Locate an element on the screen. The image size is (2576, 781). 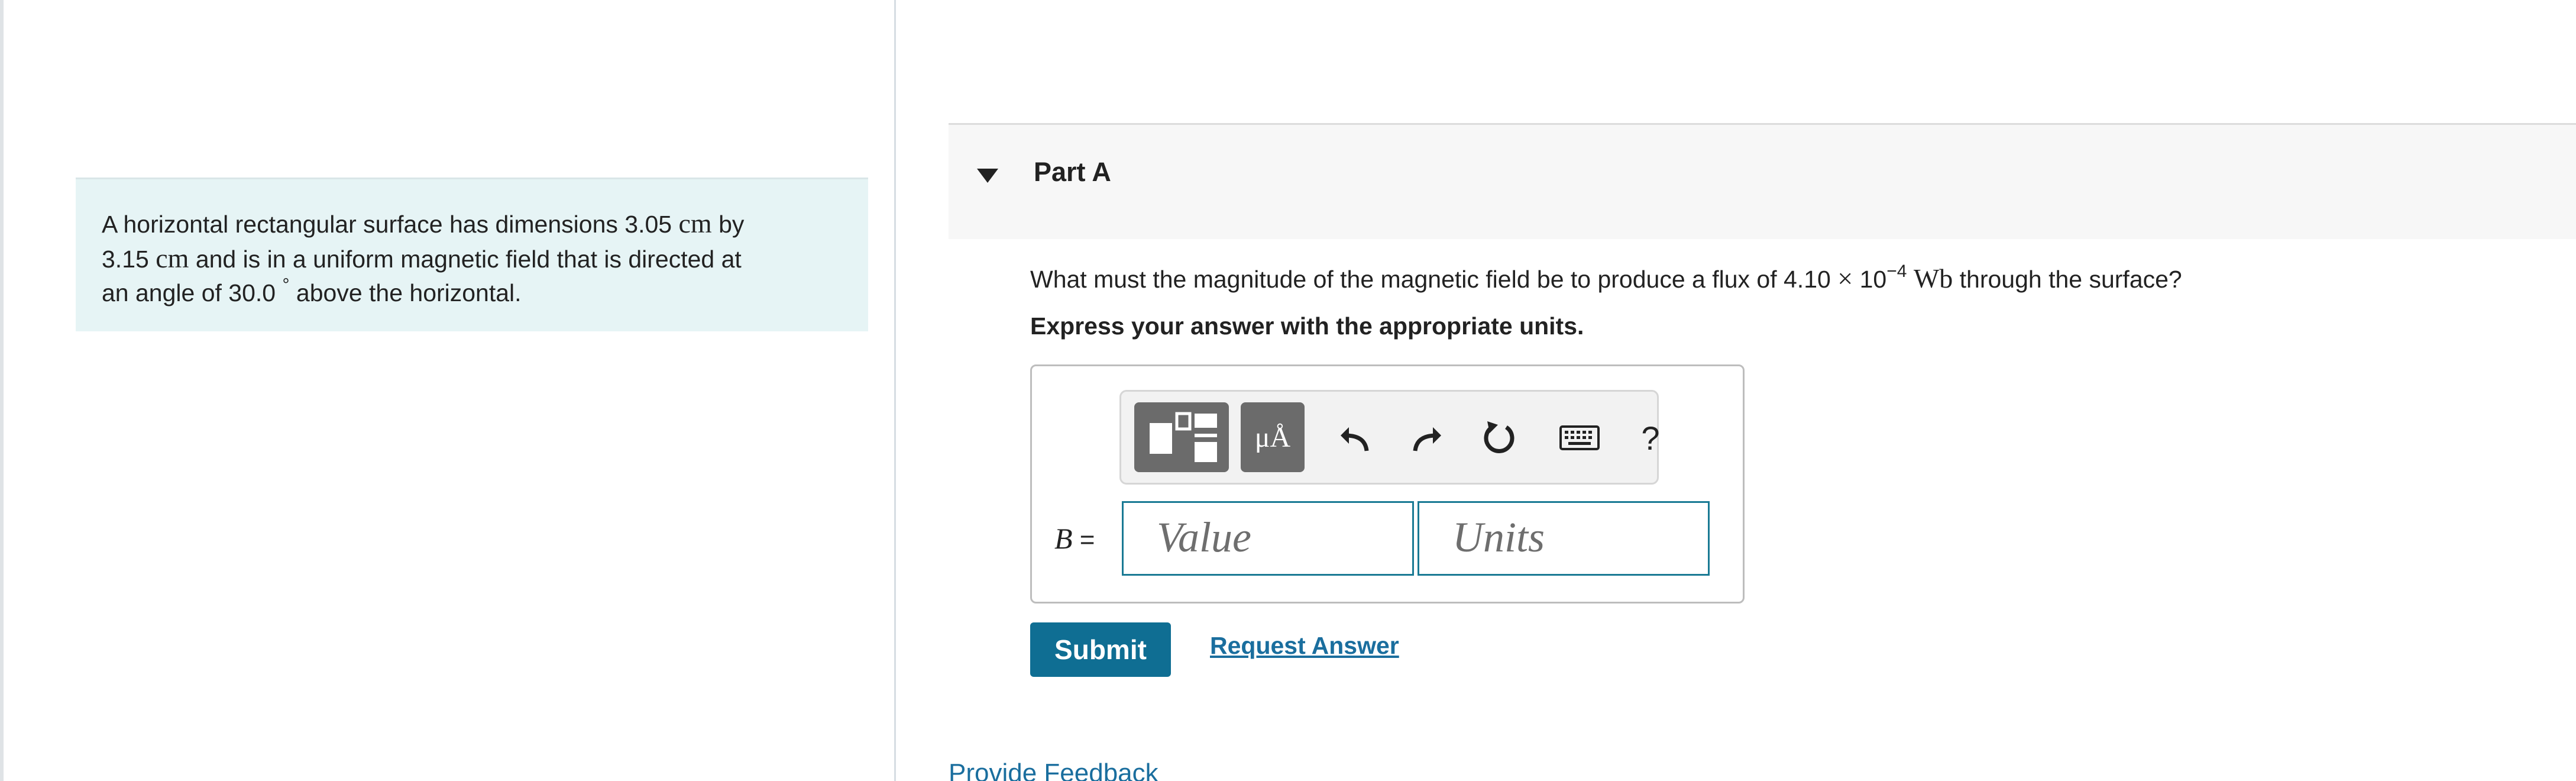
pane-divider is located at coordinates (895, 390).